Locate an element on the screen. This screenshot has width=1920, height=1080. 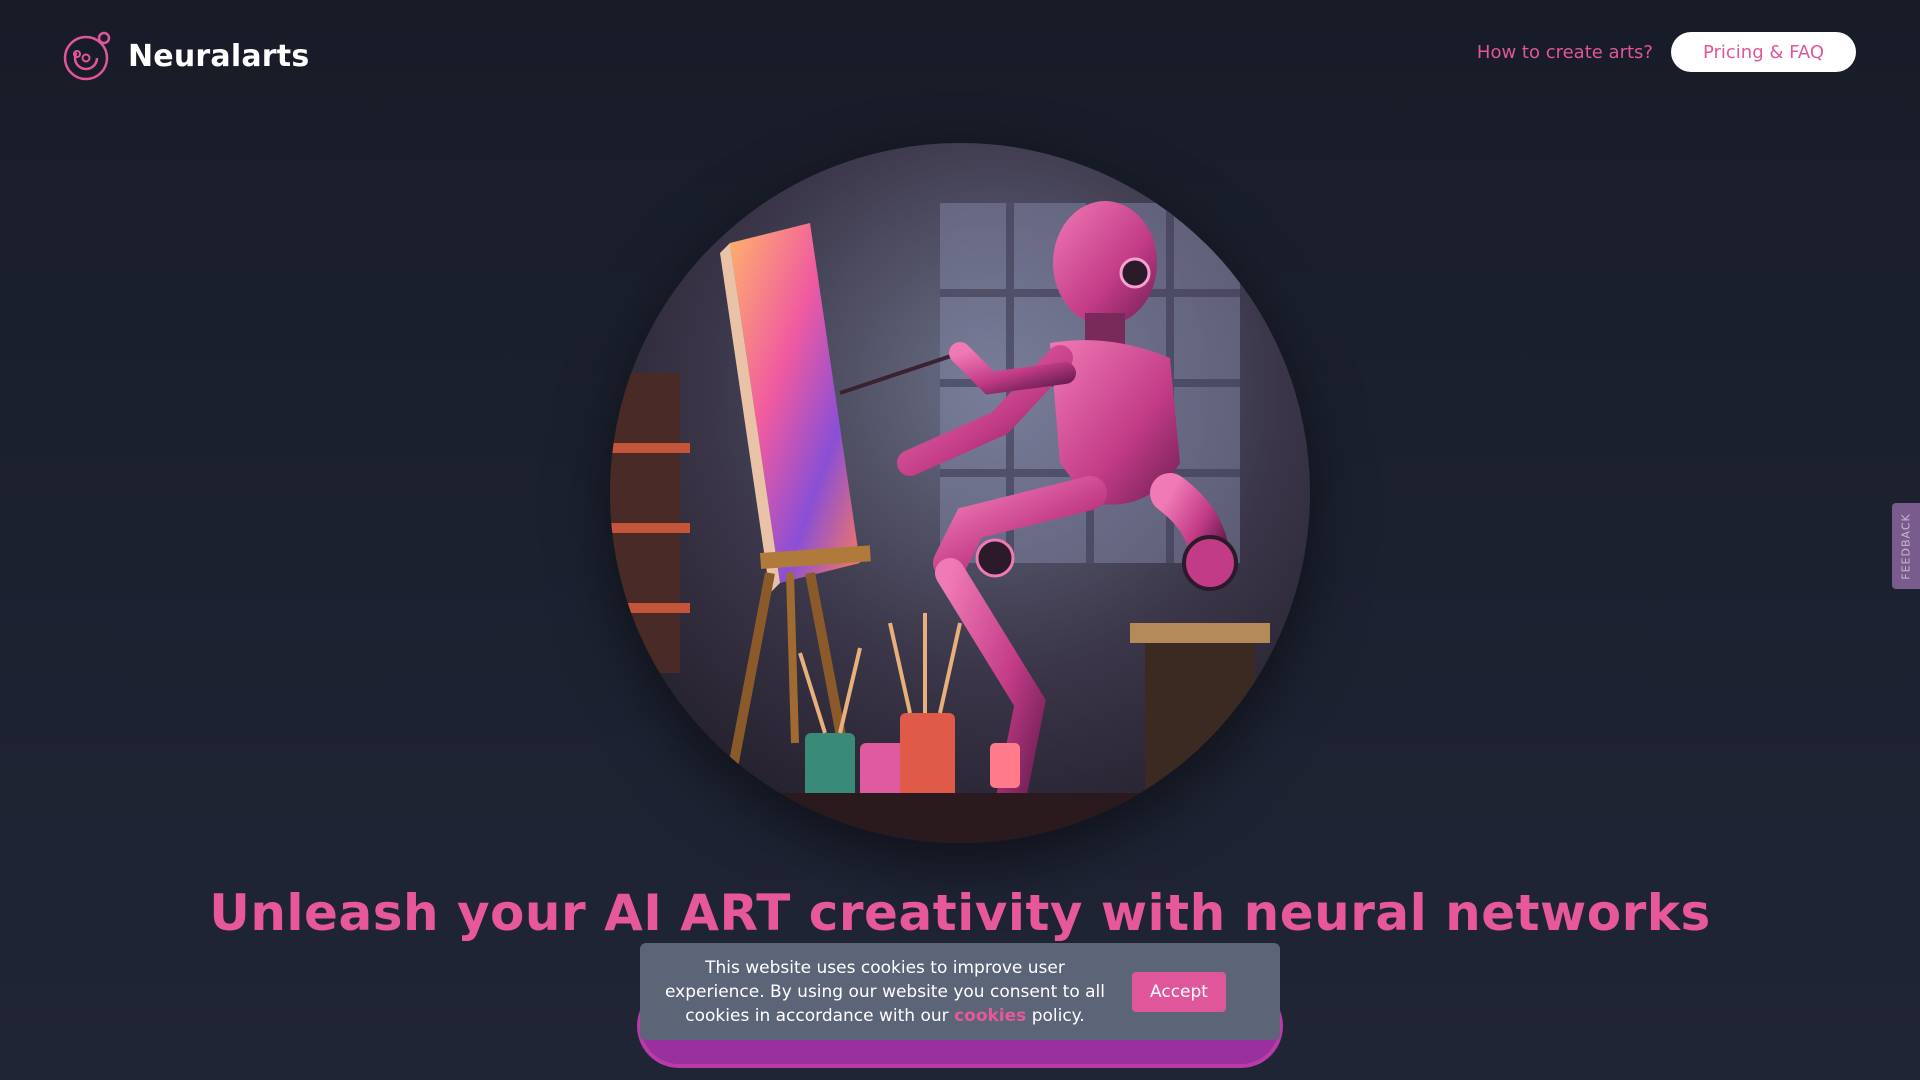
cookies-policy-link: cookies is located at coordinates (990, 1016).